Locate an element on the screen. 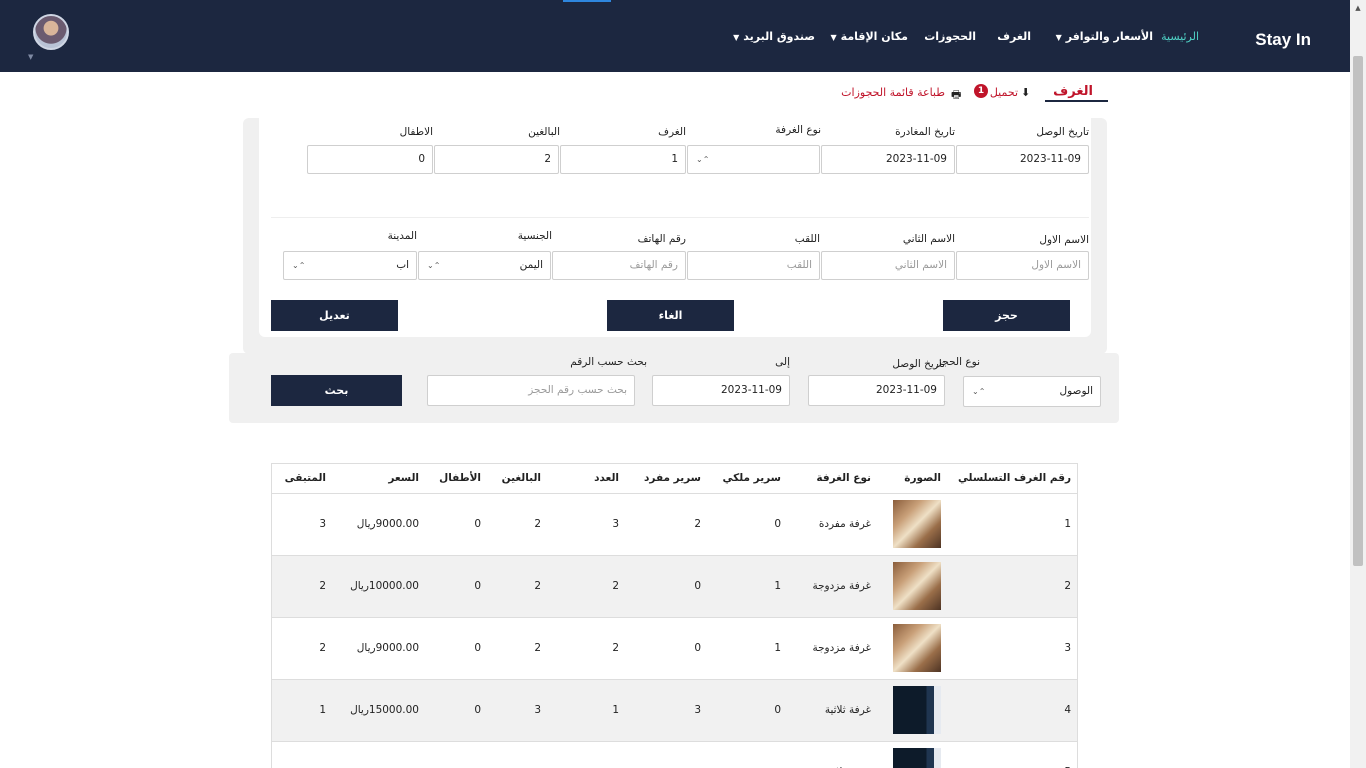  nav-item-rooms: الغرف is located at coordinates (1014, 36).